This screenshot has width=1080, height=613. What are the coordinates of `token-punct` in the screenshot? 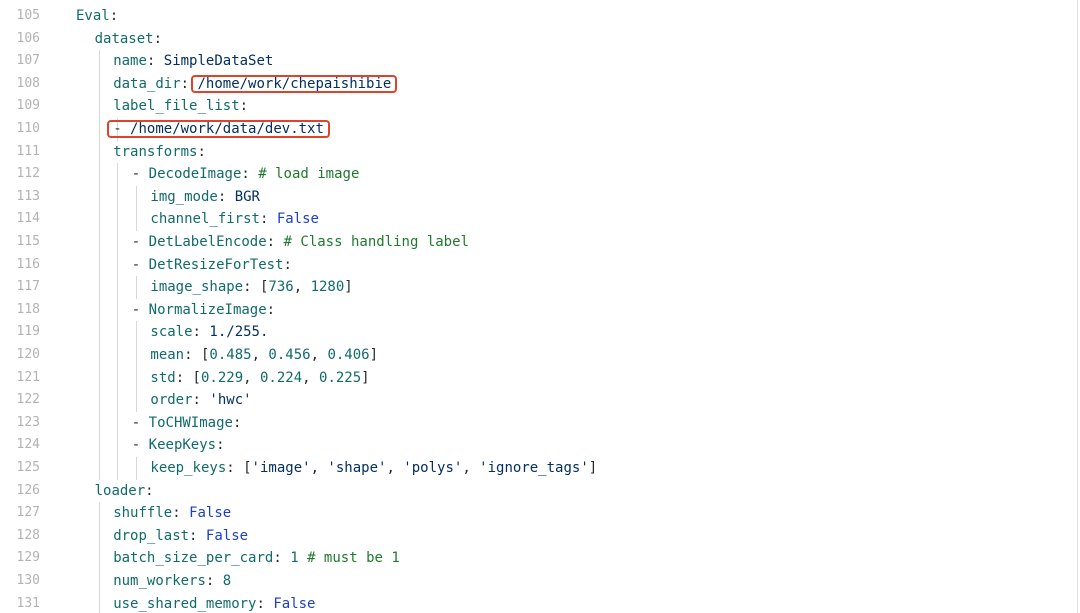 It's located at (303, 558).